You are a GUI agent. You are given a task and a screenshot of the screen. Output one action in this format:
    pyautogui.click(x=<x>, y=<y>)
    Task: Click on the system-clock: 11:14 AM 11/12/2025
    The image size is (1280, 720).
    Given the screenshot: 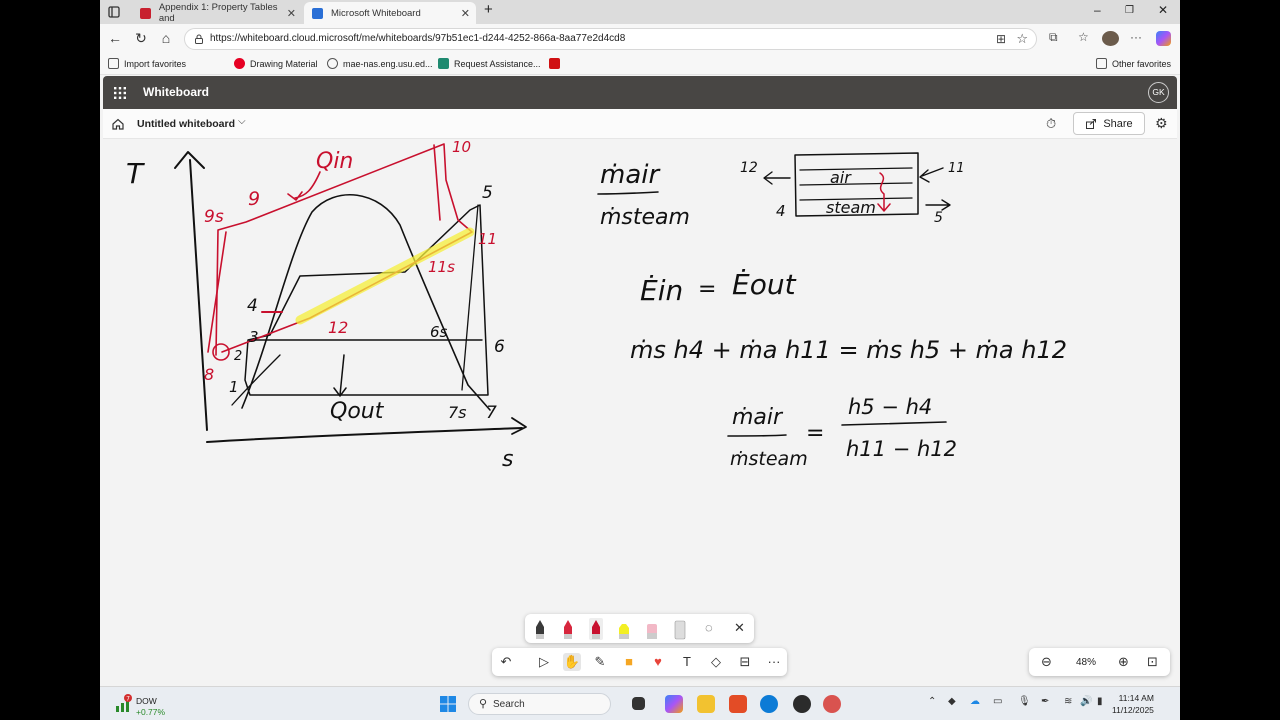 What is the action you would take?
    pyautogui.click(x=1133, y=704)
    